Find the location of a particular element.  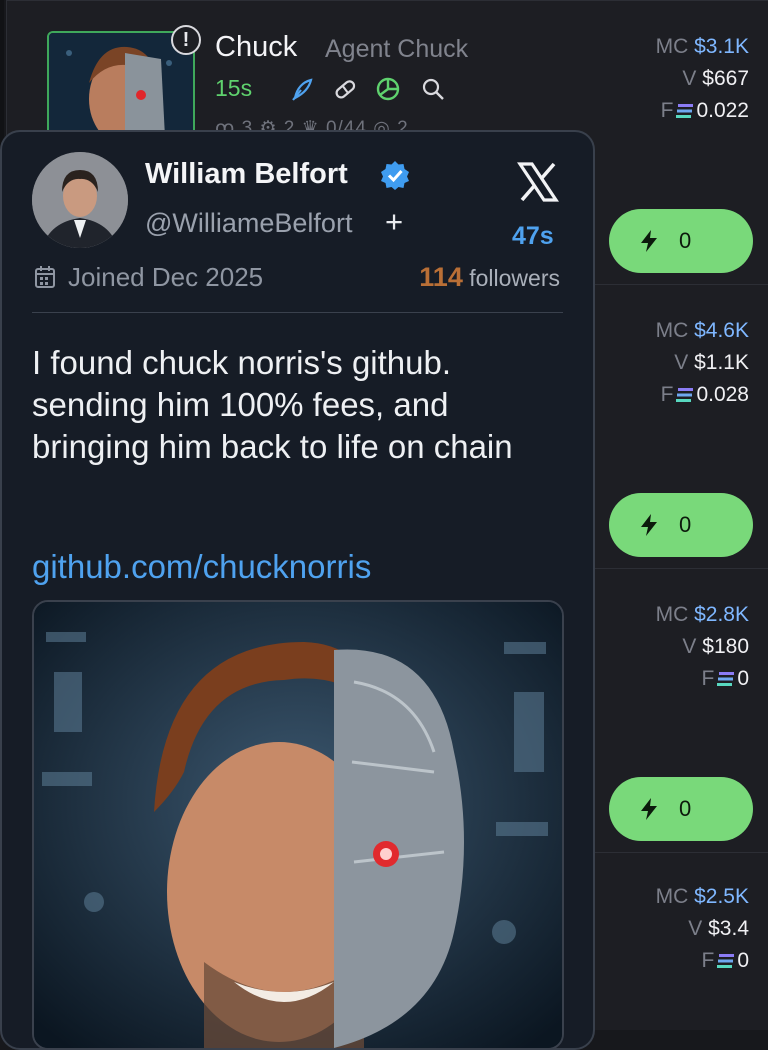

volume: V $1.1K is located at coordinates (702, 363).